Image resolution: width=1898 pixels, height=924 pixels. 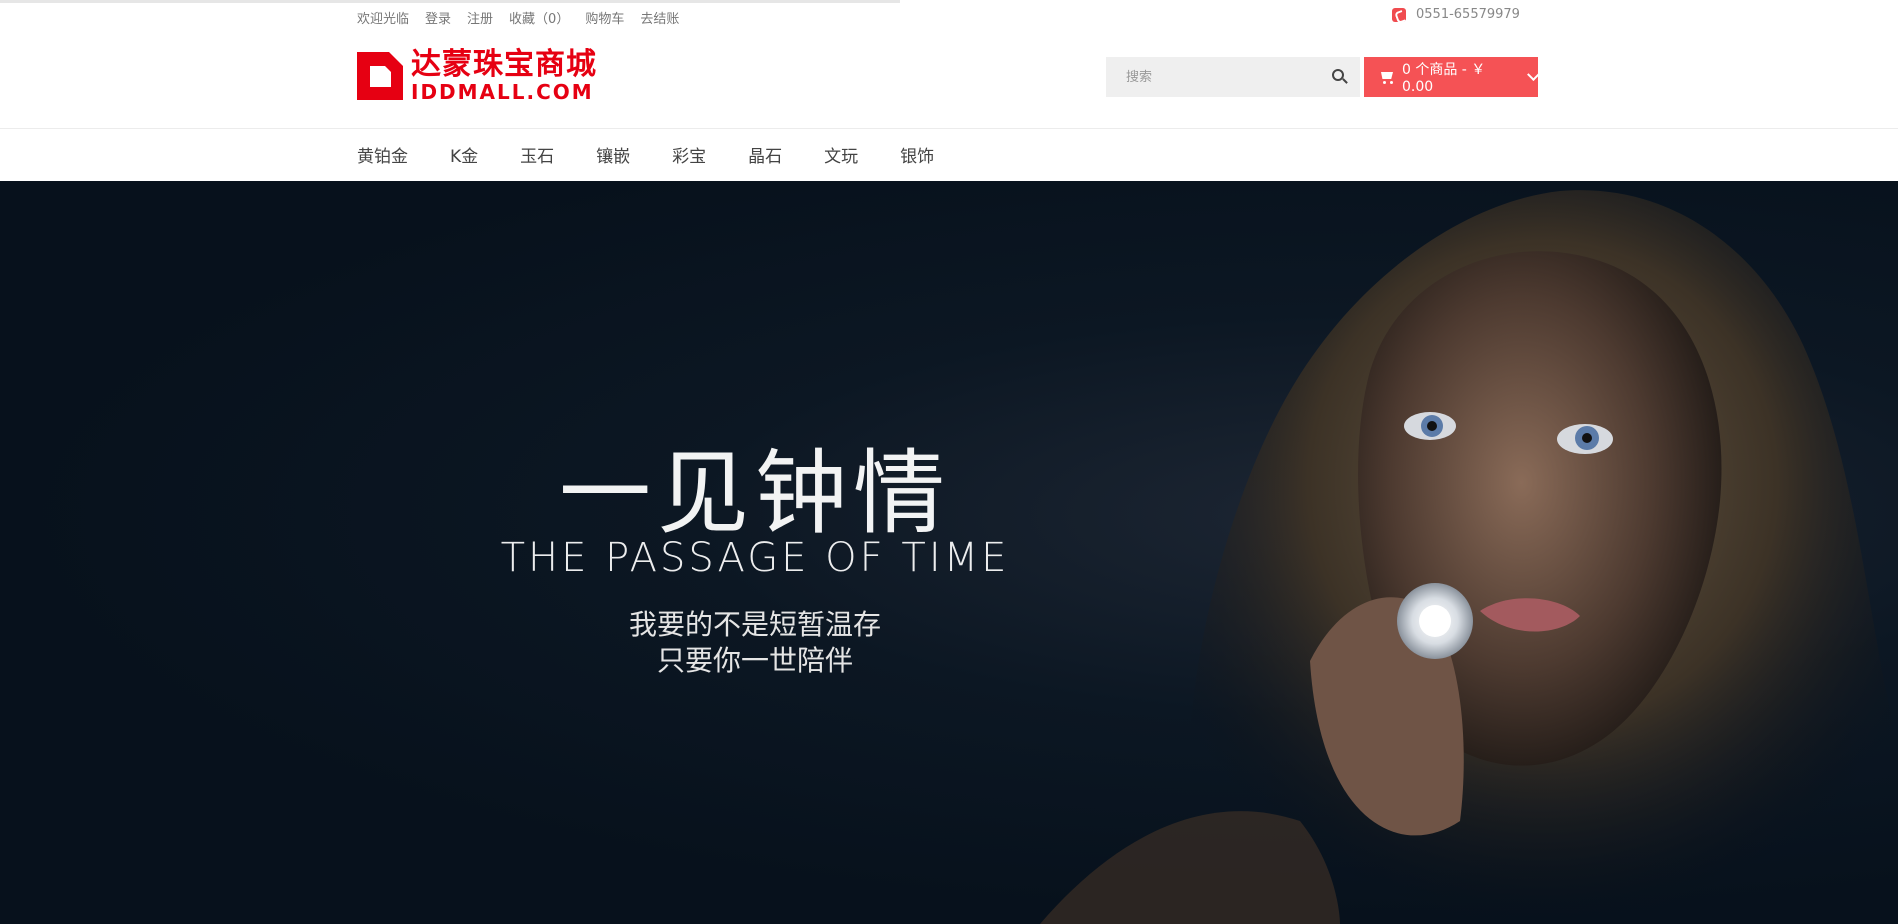 What do you see at coordinates (613, 154) in the screenshot?
I see `nav-item-inlay: 镶嵌` at bounding box center [613, 154].